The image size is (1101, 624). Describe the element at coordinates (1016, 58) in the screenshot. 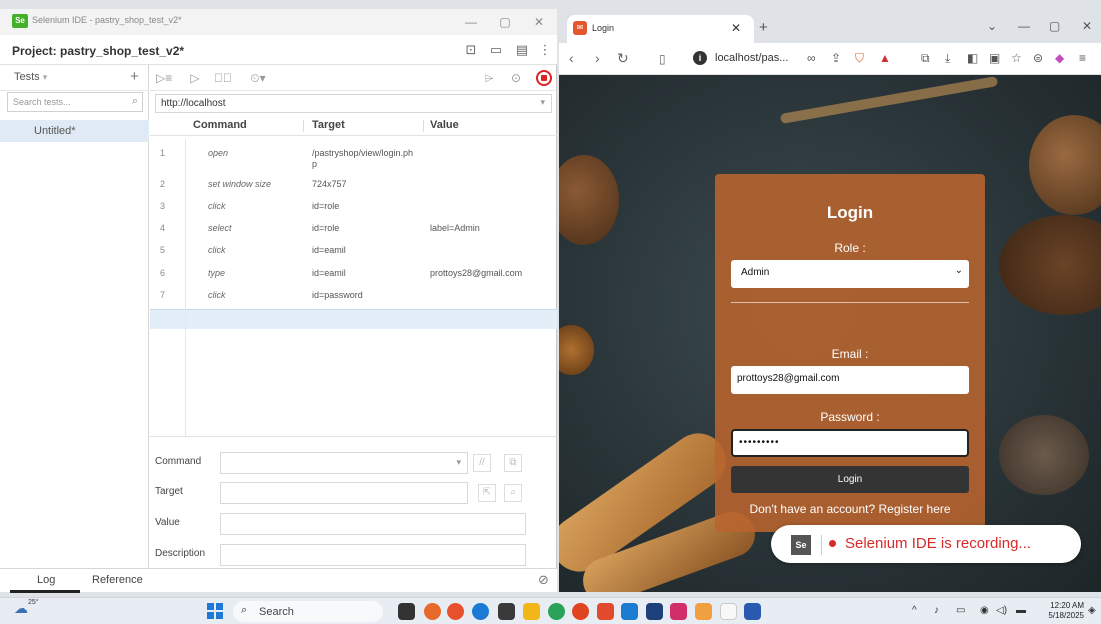

I see `bookmarks-icon: ☆` at that location.